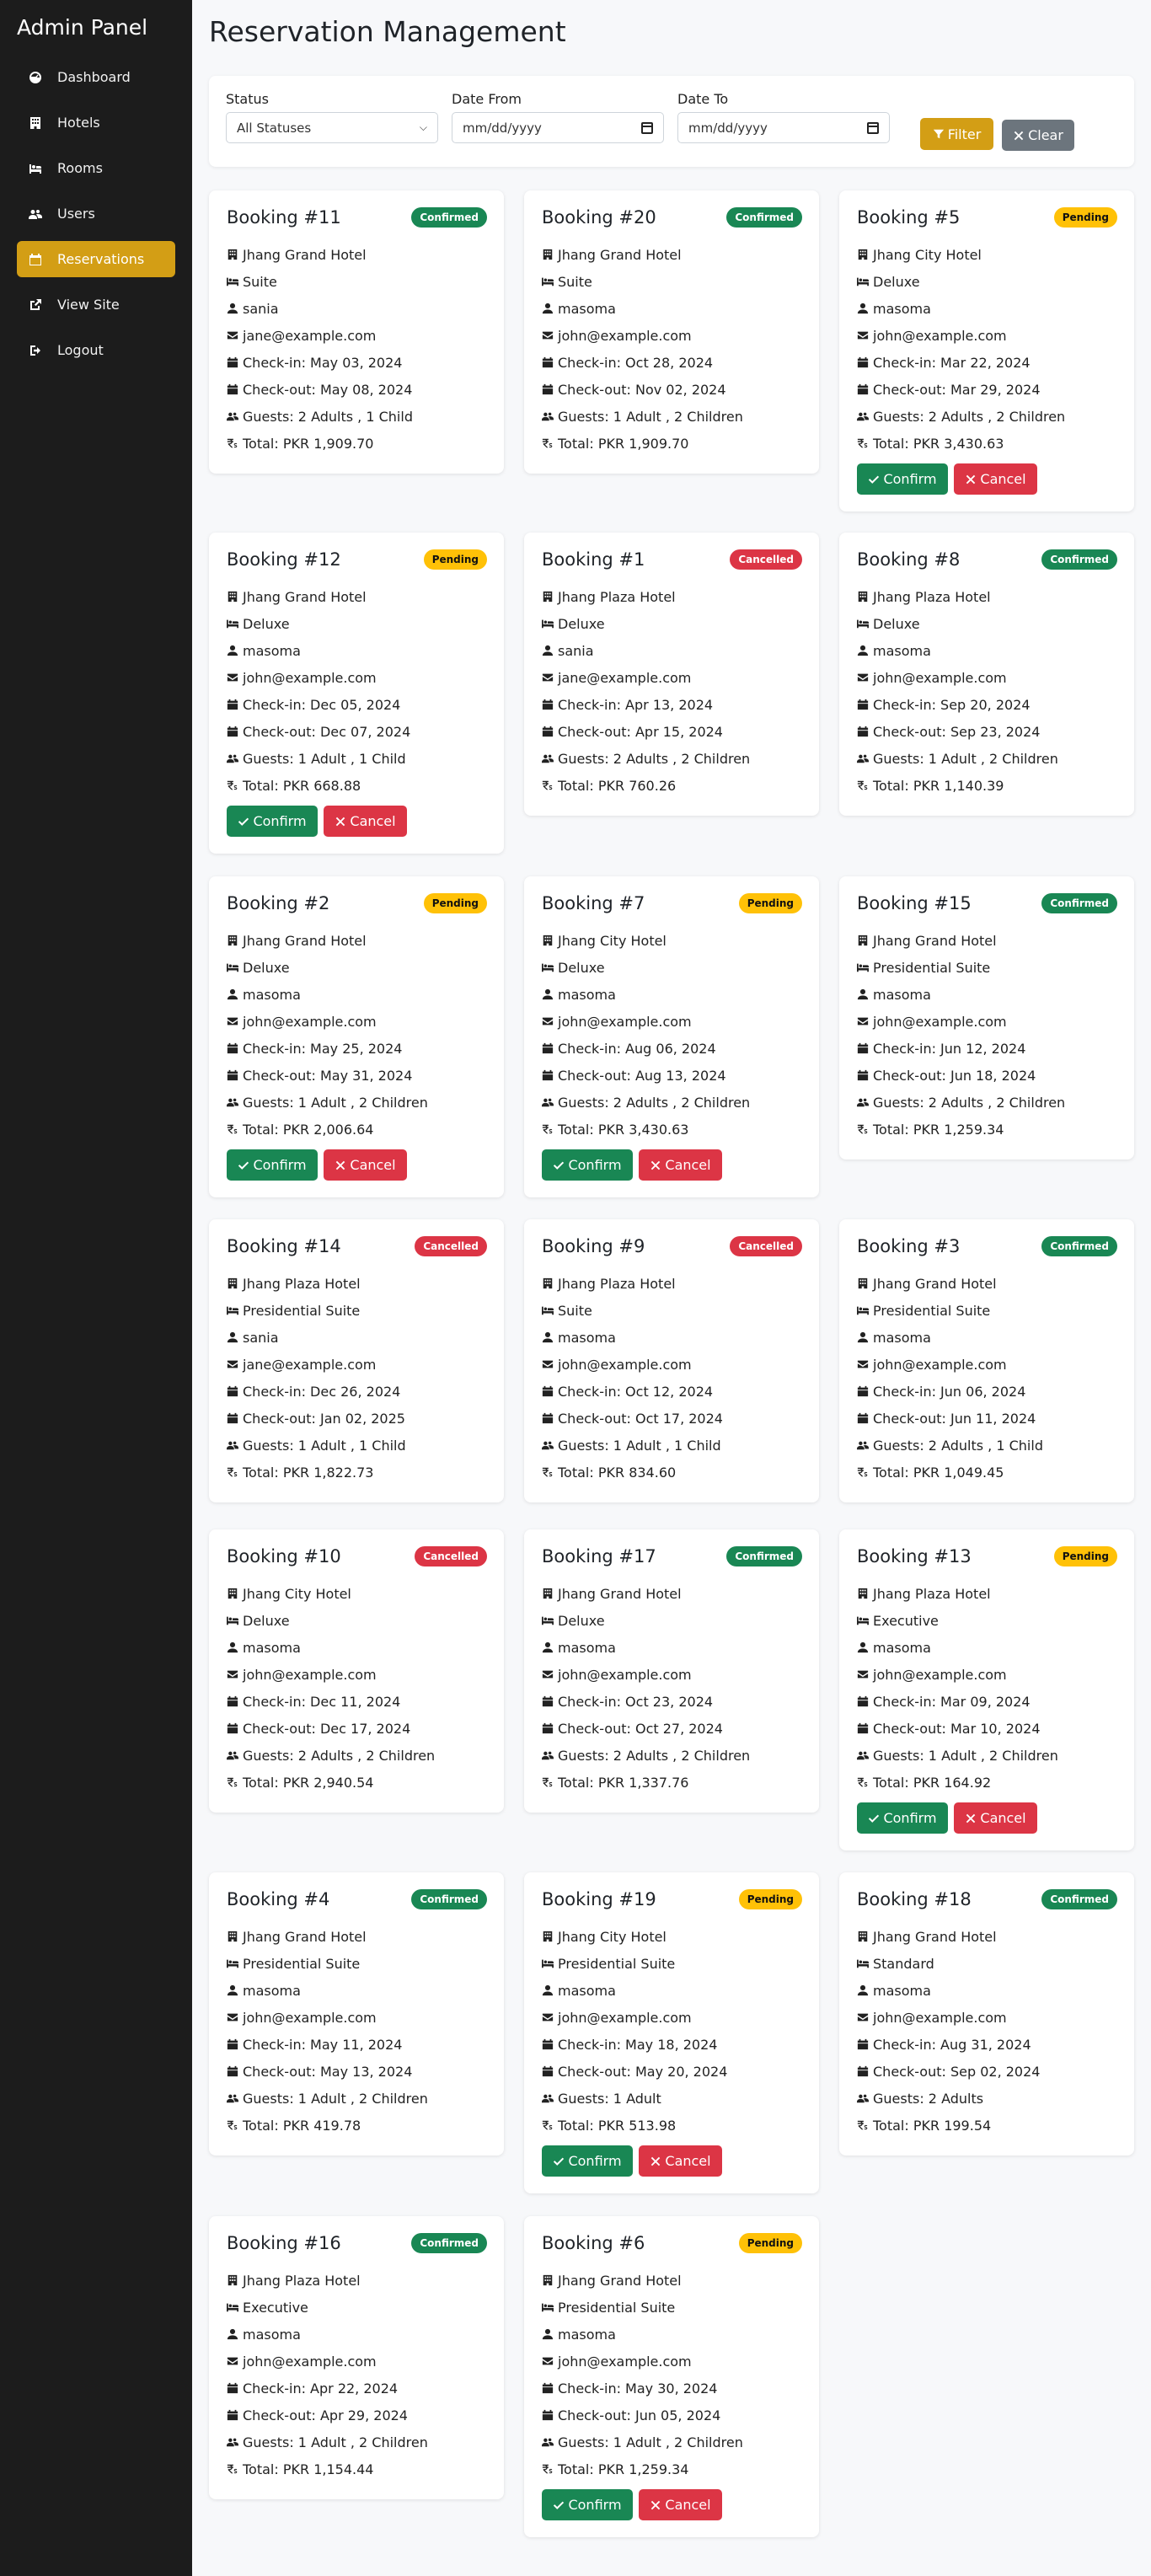 This screenshot has height=2576, width=1151. What do you see at coordinates (96, 305) in the screenshot?
I see `sidebar-item-view-site: View Site` at bounding box center [96, 305].